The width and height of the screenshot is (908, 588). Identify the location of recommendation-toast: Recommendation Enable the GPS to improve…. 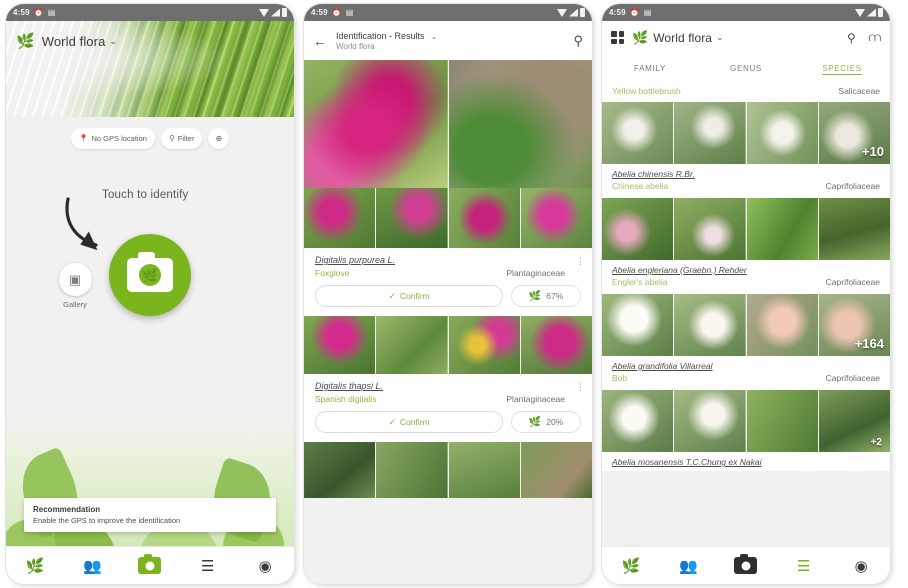
(150, 515).